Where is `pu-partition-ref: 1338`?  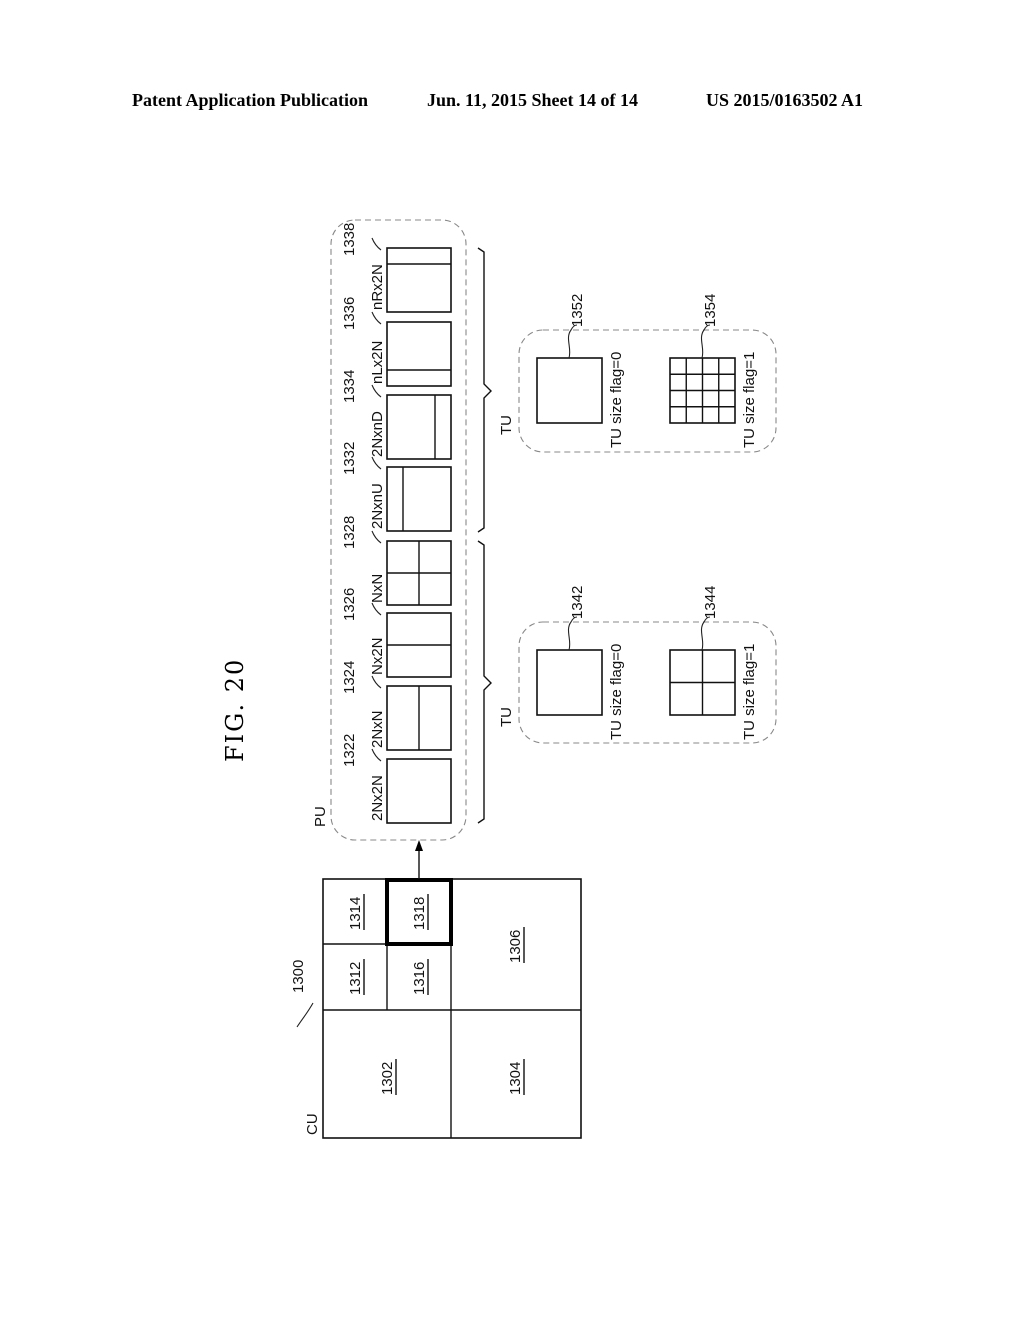 pu-partition-ref: 1338 is located at coordinates (349, 239).